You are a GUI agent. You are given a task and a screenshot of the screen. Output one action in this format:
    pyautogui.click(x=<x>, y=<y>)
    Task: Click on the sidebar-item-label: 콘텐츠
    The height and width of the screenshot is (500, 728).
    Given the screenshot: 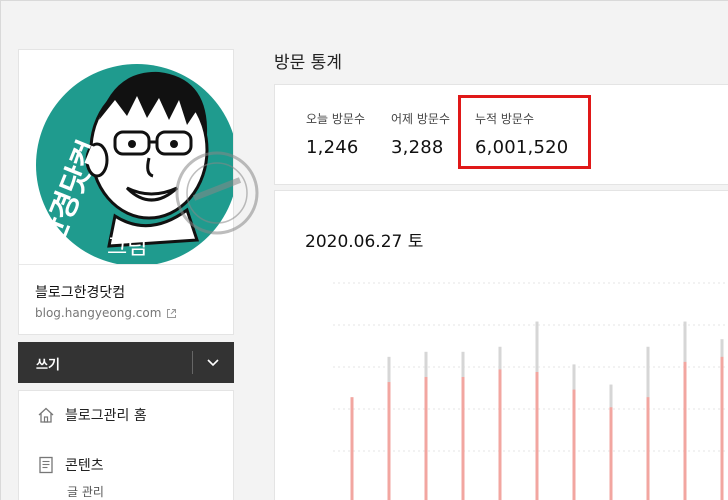 What is the action you would take?
    pyautogui.click(x=84, y=466)
    